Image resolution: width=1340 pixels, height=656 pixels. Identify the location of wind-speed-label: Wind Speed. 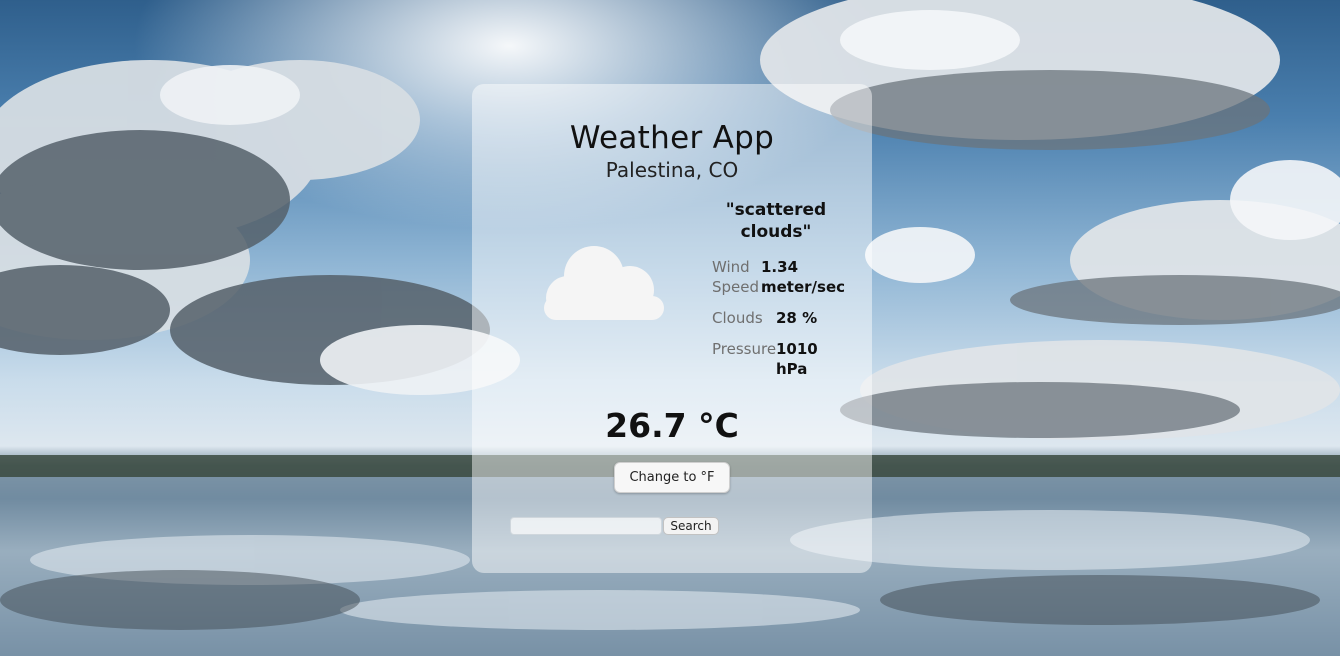
(736, 277).